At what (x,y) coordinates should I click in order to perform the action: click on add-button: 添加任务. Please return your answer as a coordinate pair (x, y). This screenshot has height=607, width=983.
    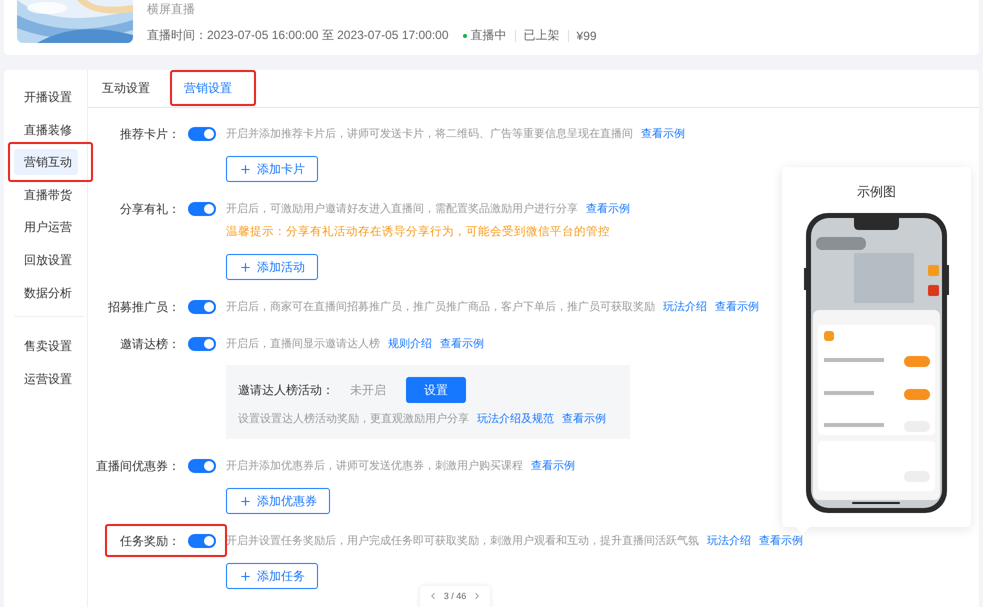
    Looking at the image, I should click on (272, 576).